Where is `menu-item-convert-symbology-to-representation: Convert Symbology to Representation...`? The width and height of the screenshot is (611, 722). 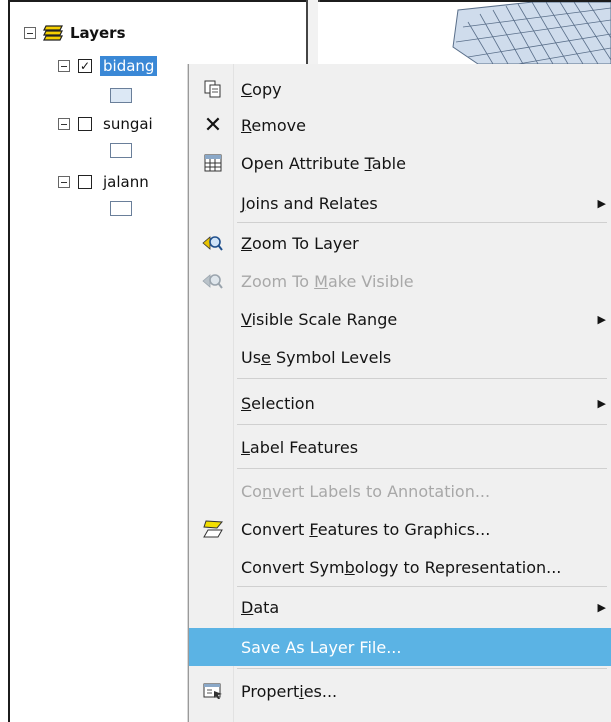
menu-item-convert-symbology-to-representation: Convert Symbology to Representation... is located at coordinates (400, 567).